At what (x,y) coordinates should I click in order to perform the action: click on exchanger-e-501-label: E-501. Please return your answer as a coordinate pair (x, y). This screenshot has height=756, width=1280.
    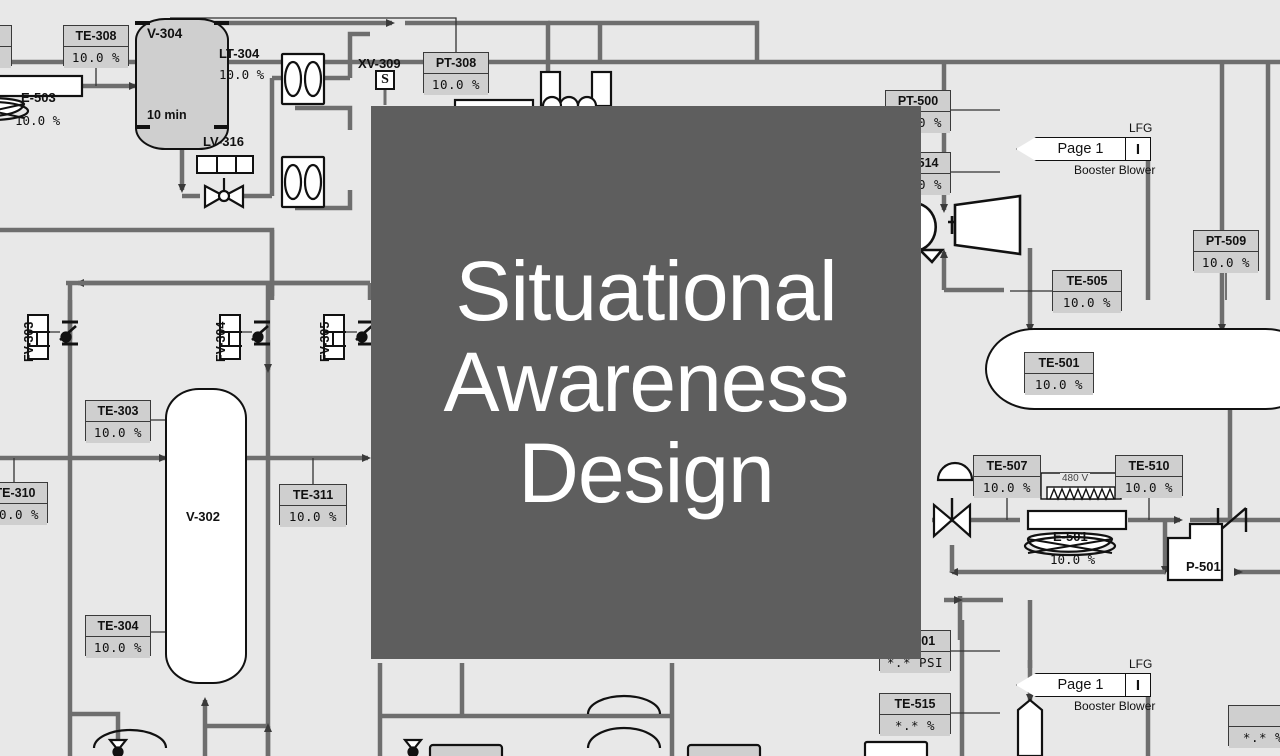
    Looking at the image, I should click on (1070, 536).